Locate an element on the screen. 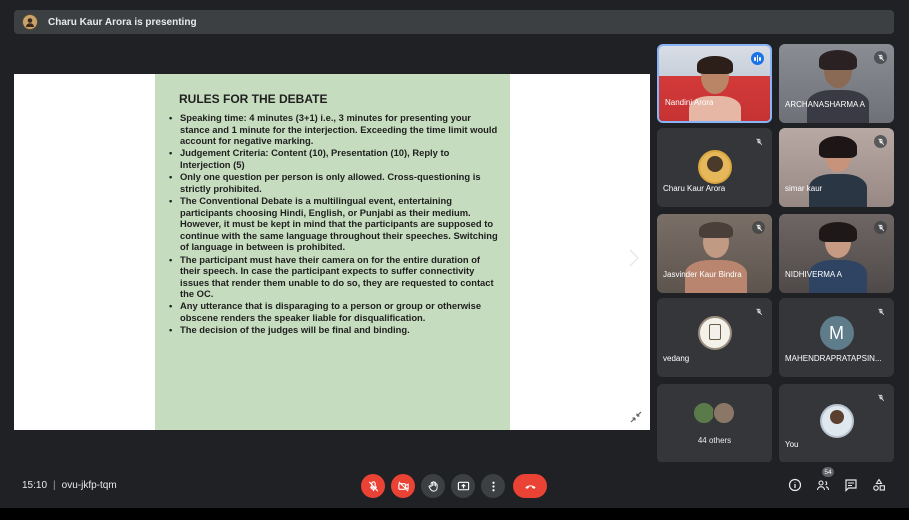 This screenshot has width=909, height=520. present-screen-button is located at coordinates (463, 486).